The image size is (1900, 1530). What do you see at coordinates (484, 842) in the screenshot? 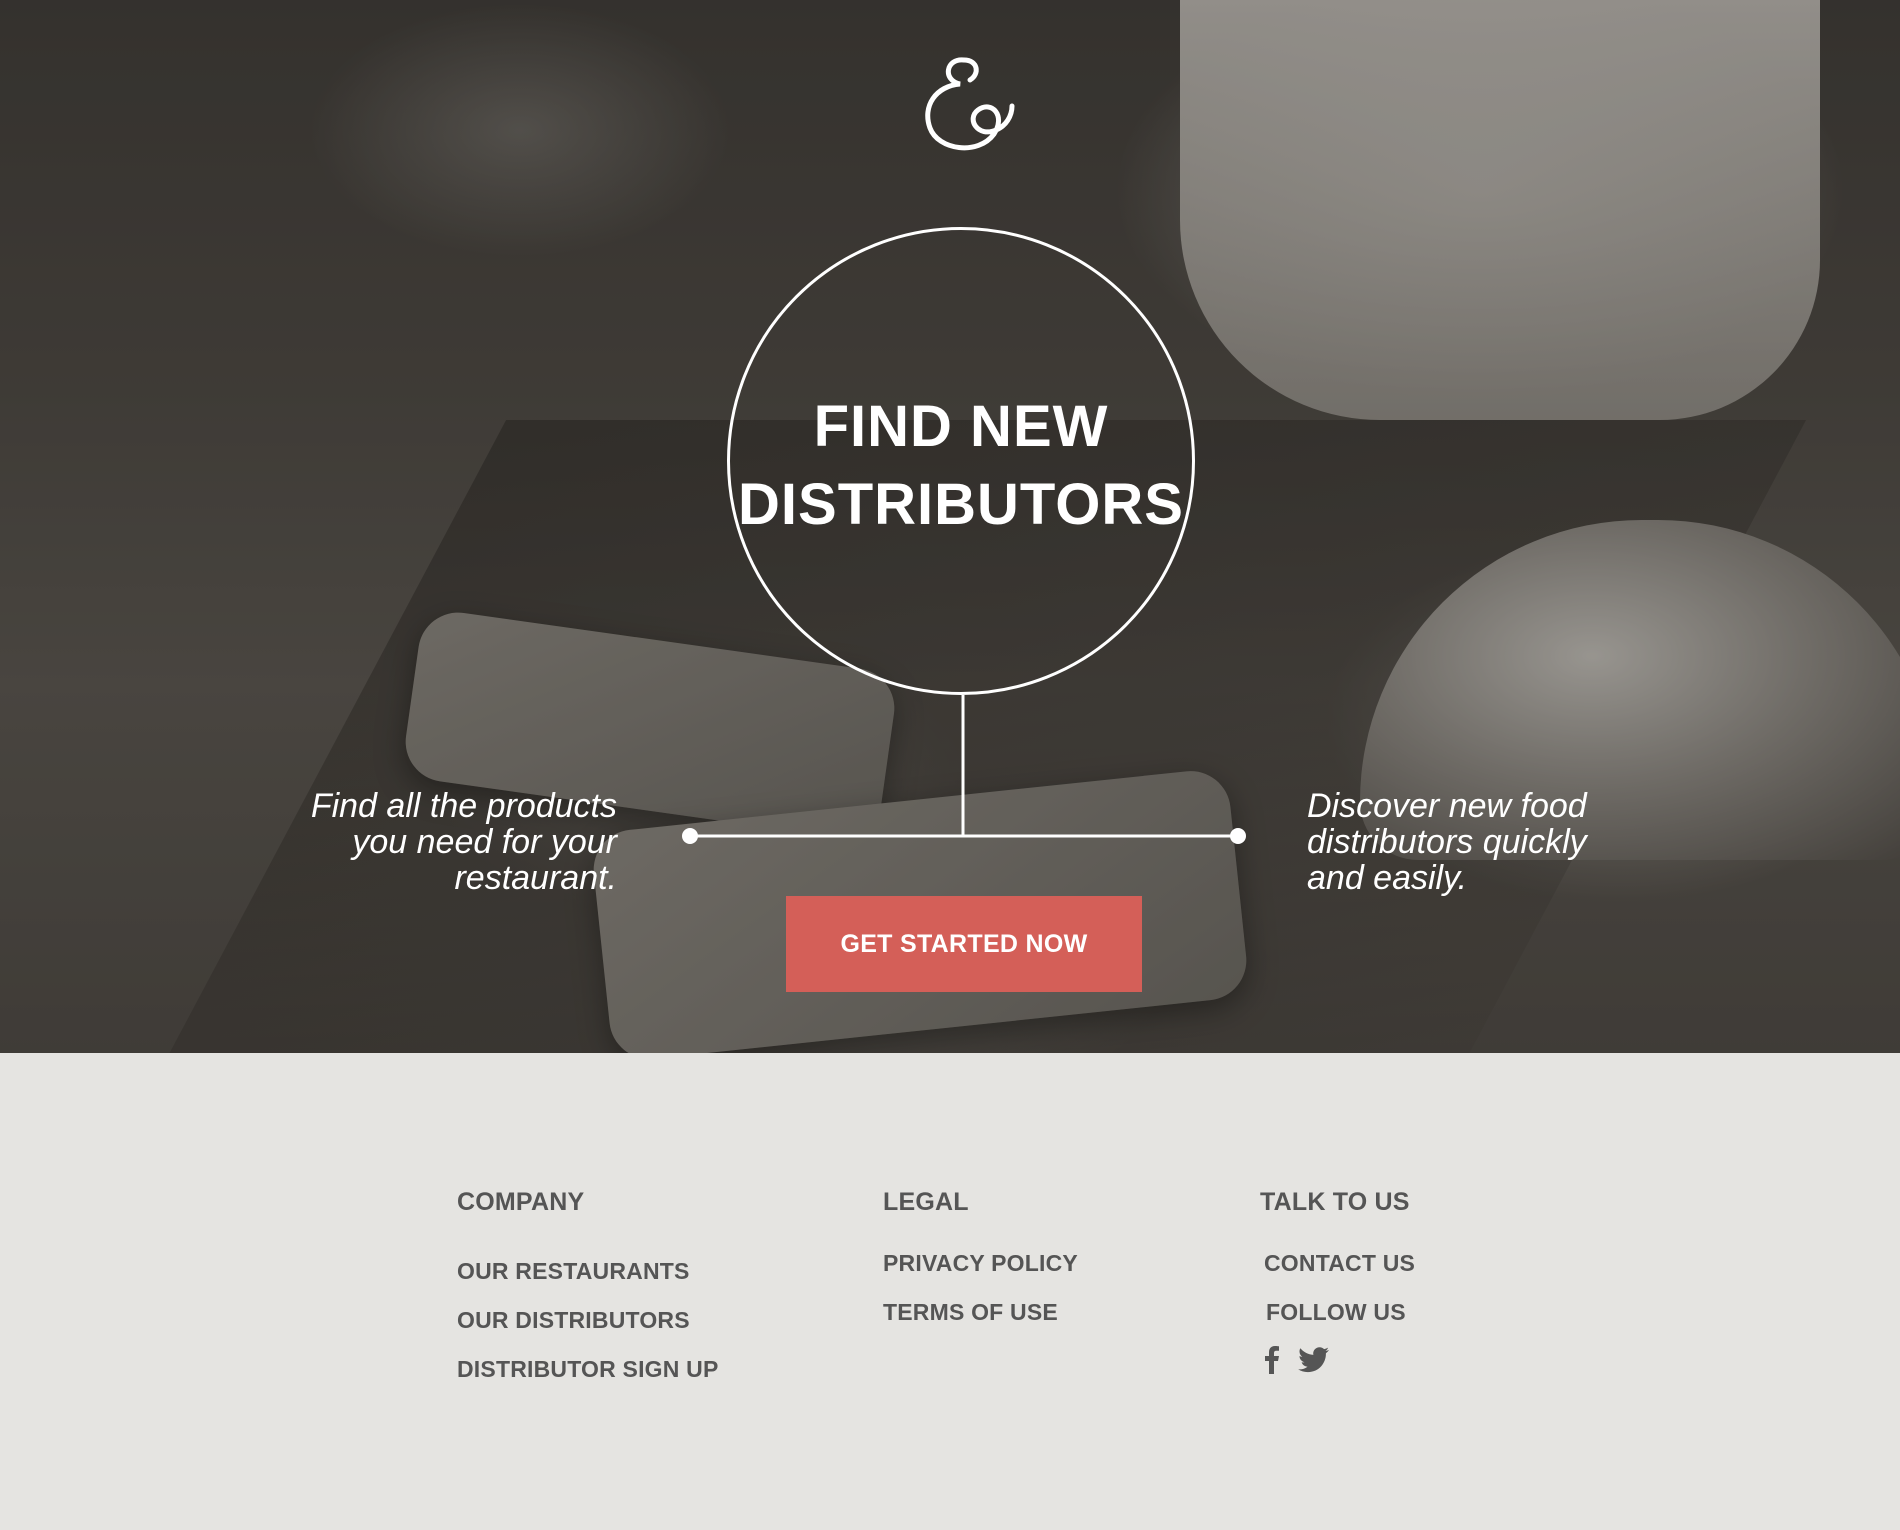
I see `tagline-line: you need for your` at bounding box center [484, 842].